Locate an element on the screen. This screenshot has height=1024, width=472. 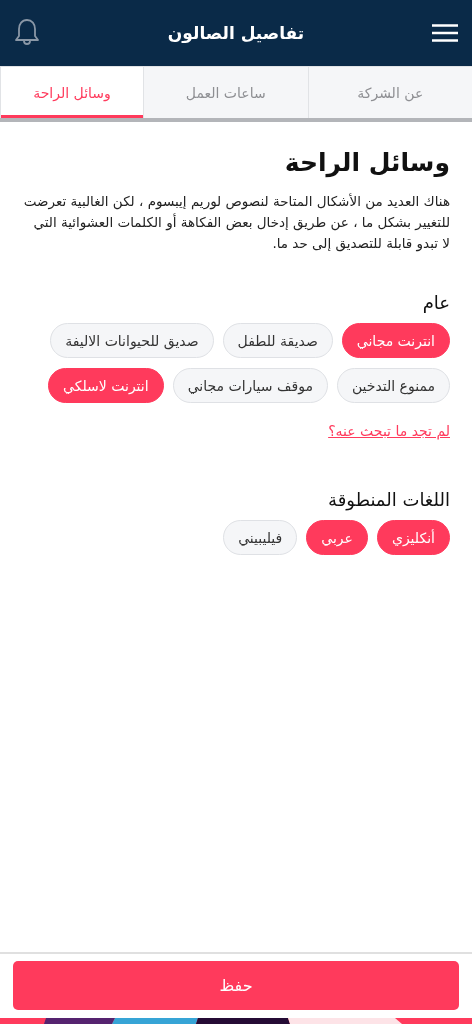
help-link: لم تجد ما تبحث عنه؟ is located at coordinates (389, 431).